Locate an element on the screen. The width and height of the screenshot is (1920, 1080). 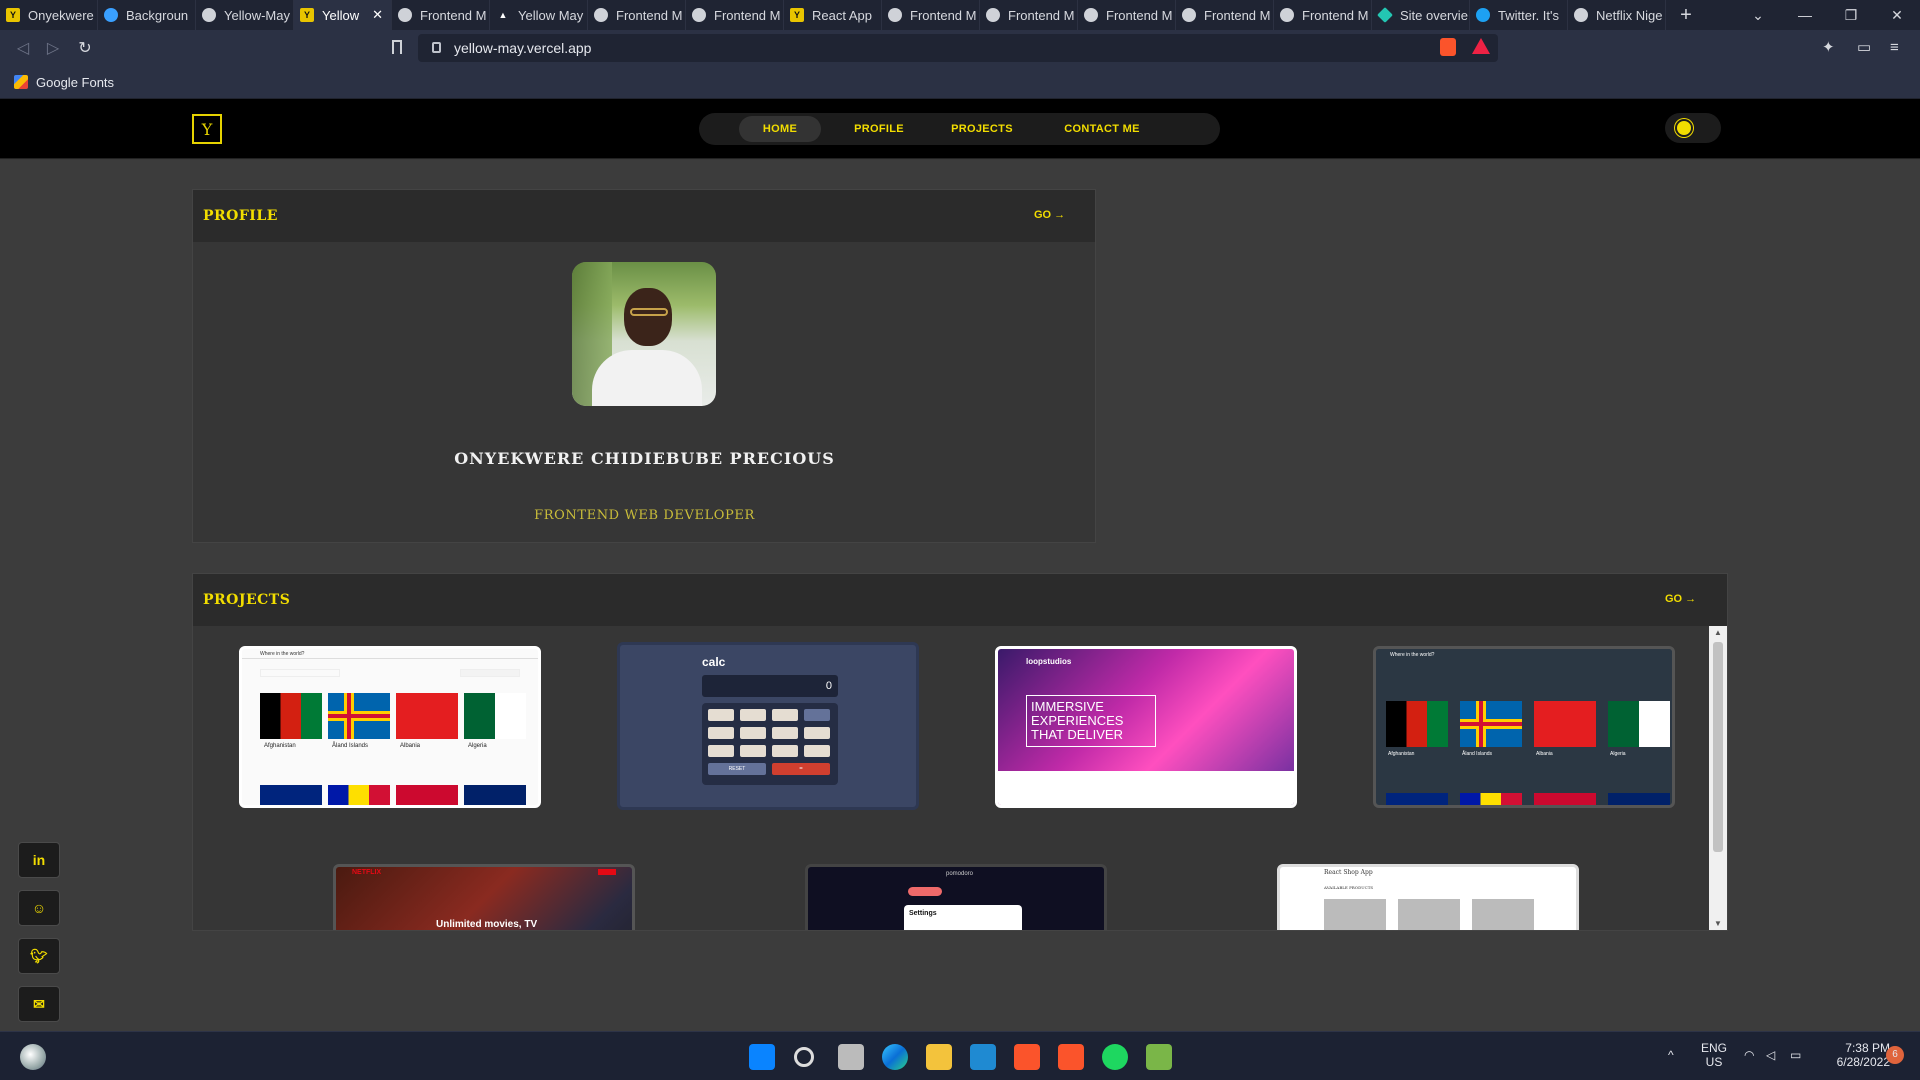
nav-home: HOME is located at coordinates (780, 129).